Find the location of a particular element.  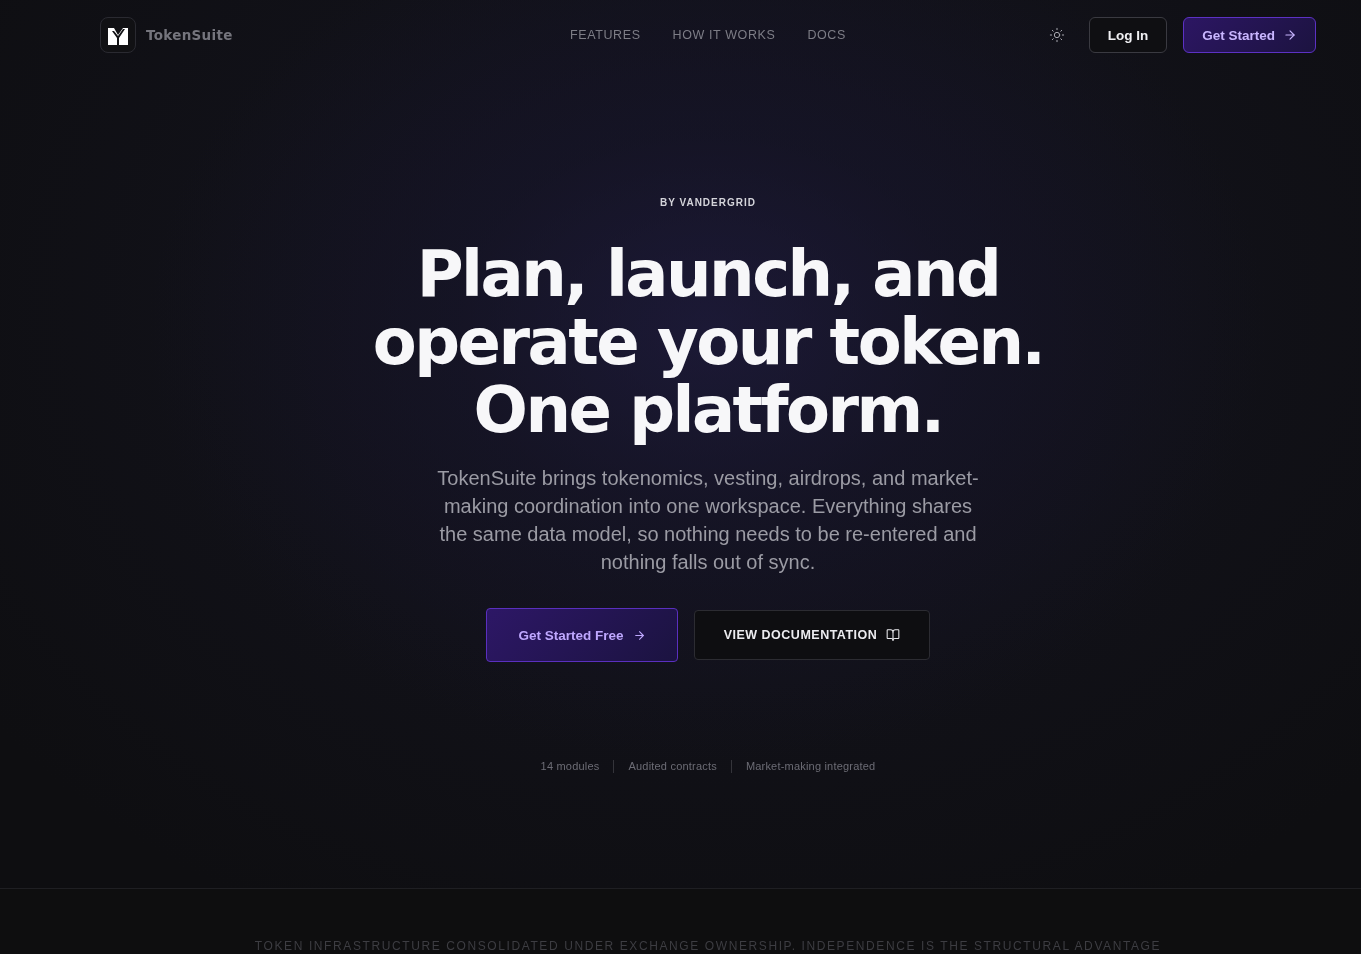

nav-link: FEATURES is located at coordinates (605, 35).